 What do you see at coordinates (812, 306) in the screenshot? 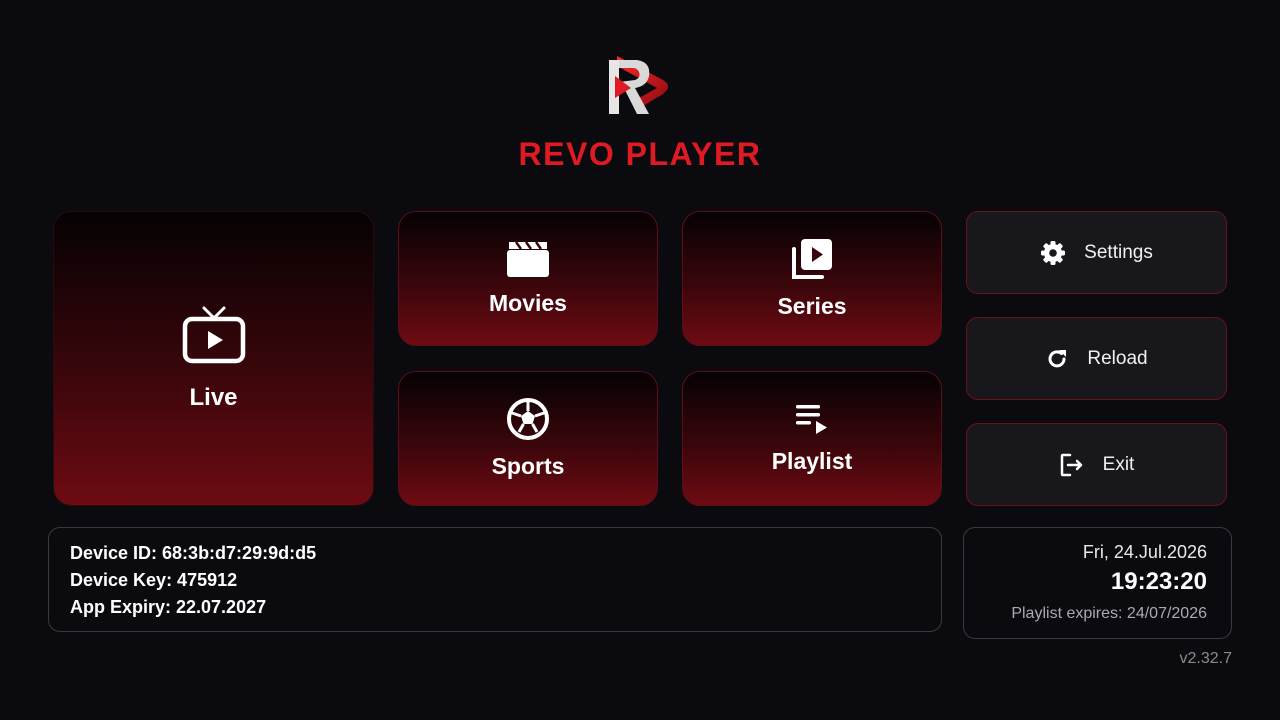
I see `series-label: Series` at bounding box center [812, 306].